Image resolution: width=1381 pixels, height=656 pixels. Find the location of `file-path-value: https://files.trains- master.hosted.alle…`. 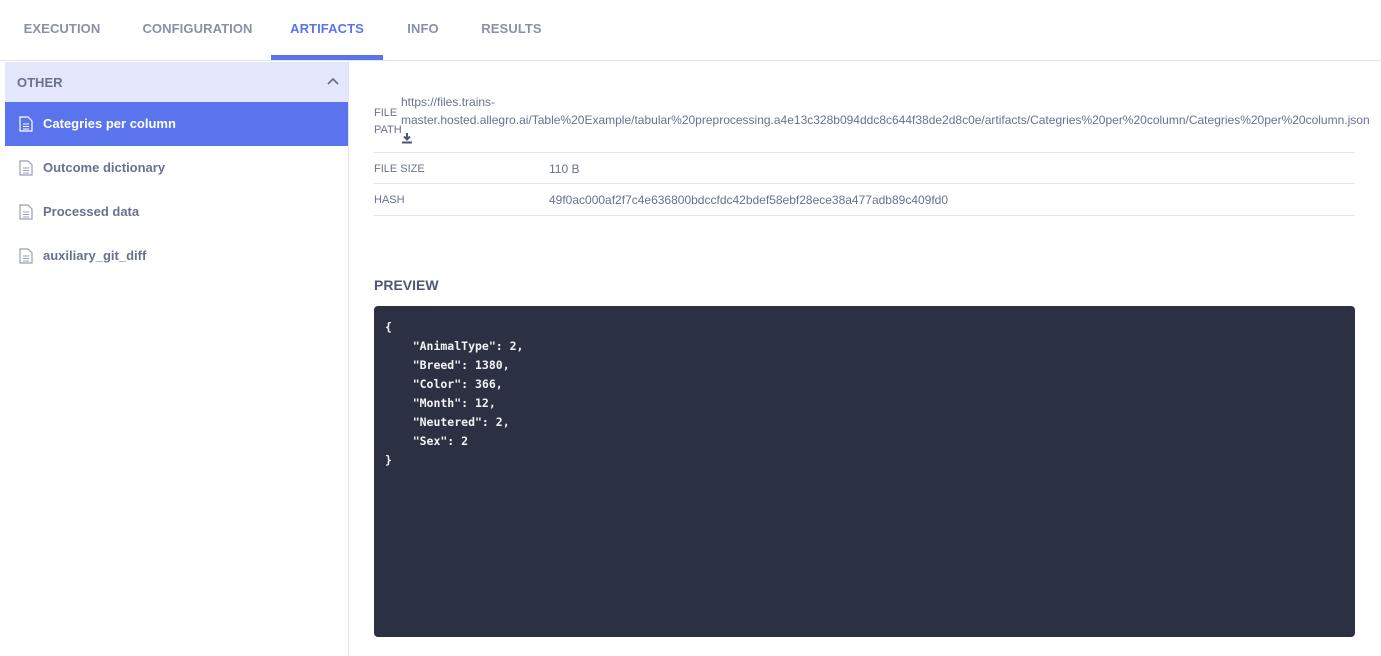

file-path-value: https://files.trains- master.hosted.alle… is located at coordinates (891, 121).